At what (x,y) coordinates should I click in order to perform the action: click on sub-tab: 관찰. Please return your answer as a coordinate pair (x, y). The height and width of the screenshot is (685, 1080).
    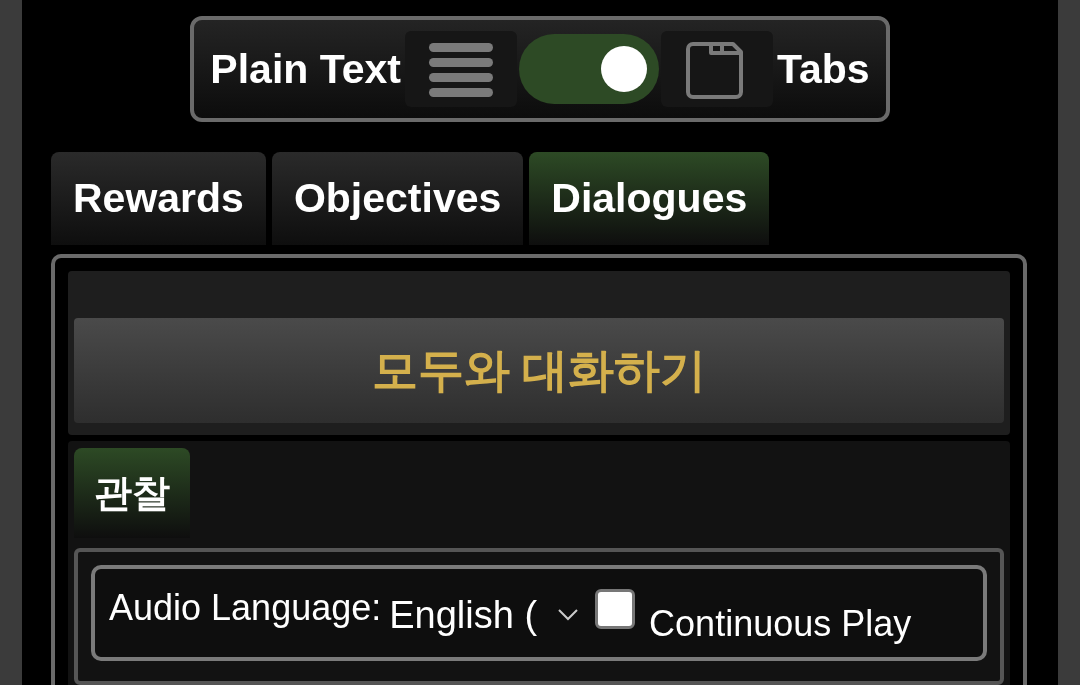
    Looking at the image, I should click on (132, 493).